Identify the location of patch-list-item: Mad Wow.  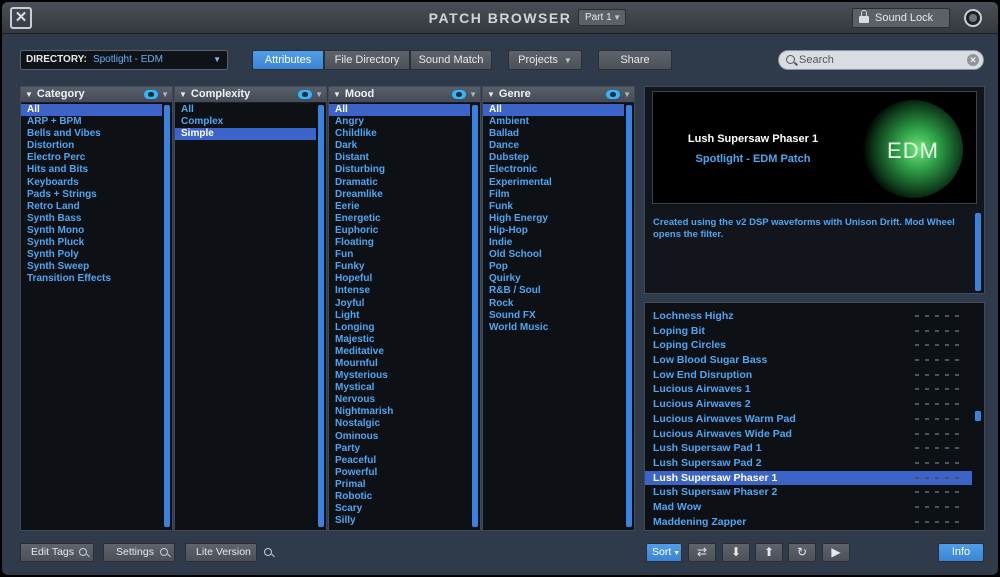
(808, 507).